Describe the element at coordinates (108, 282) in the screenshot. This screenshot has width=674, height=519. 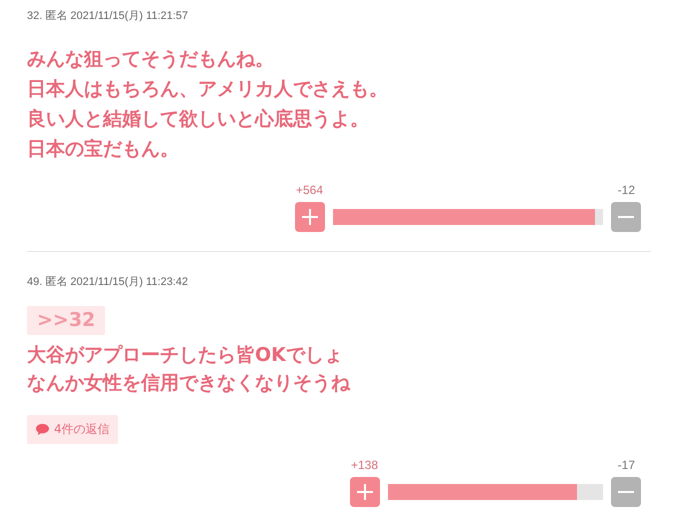
I see `comment-meta: 49. 匿名 2021/11/15(月) 11:23:42` at that location.